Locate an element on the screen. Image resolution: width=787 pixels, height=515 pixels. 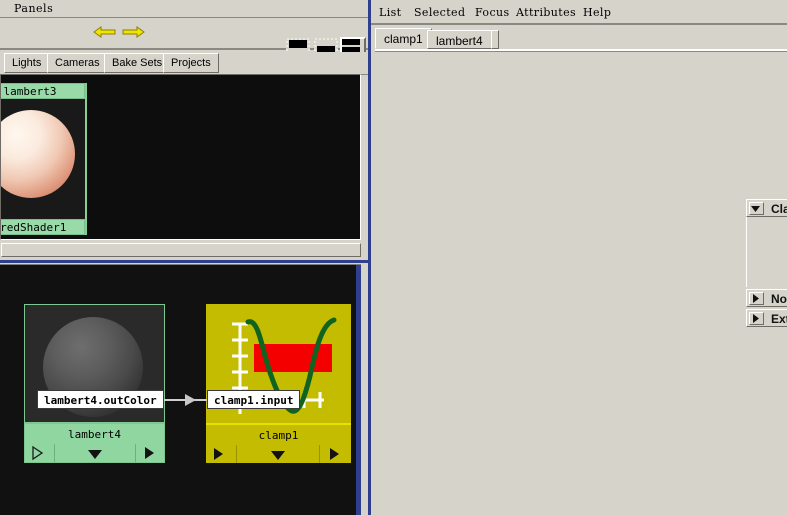
hypershade-tabbar: Lights Cameras Bake Sets Projects is located at coordinates (184, 63).